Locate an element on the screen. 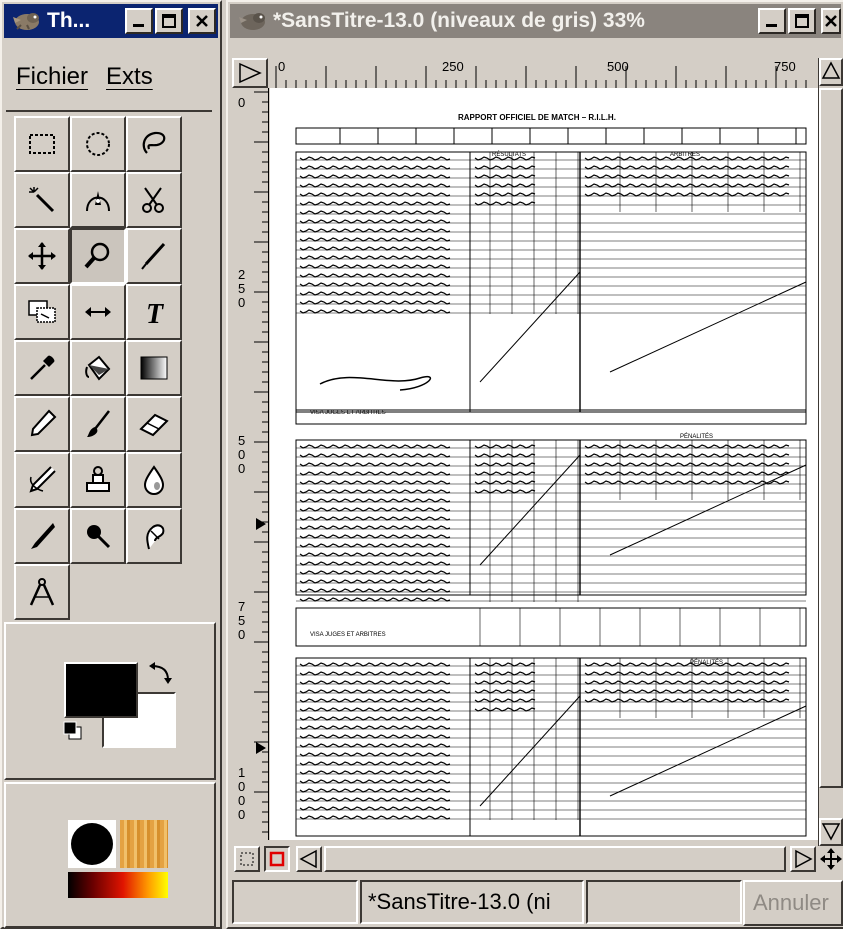 This screenshot has height=929, width=843. tool-clone is located at coordinates (98, 480).